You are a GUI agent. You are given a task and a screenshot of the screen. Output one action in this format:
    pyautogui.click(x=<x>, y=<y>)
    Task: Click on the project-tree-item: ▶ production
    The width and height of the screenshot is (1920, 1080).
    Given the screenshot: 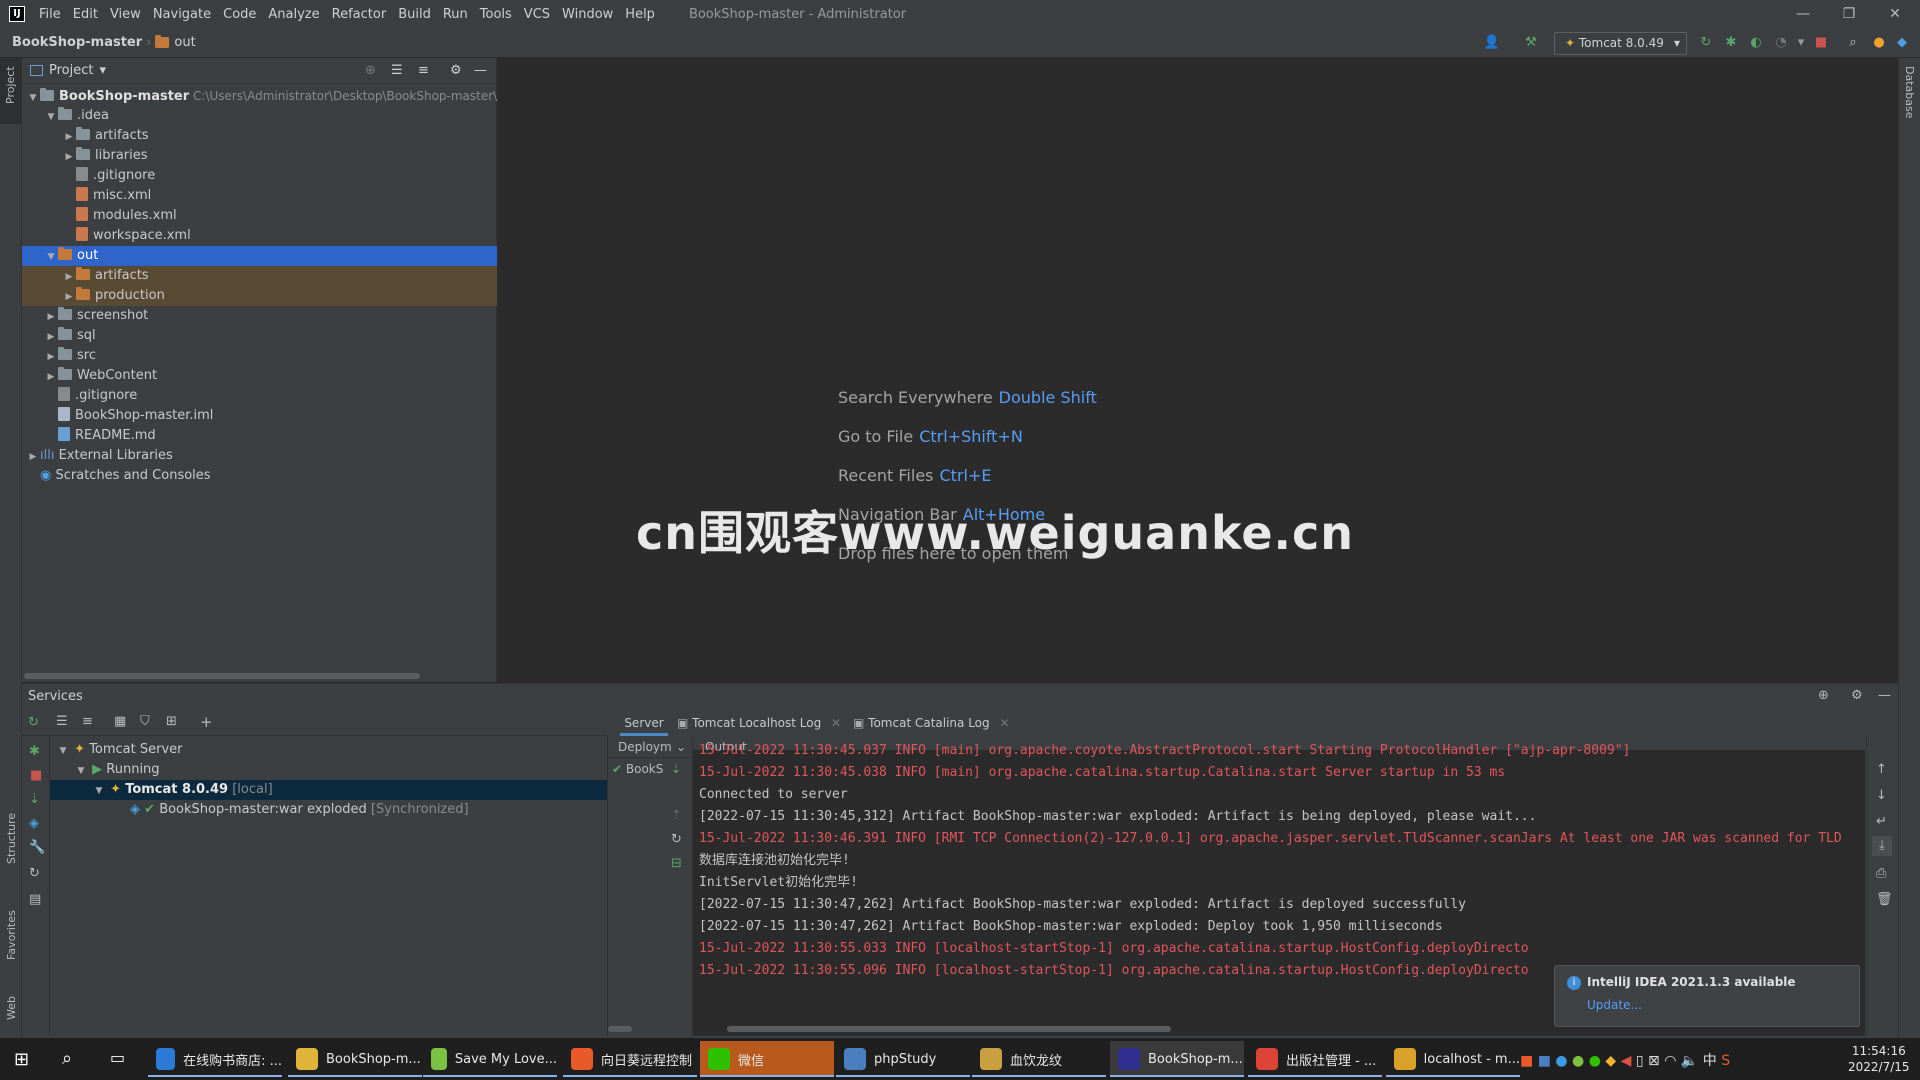 What is the action you would take?
    pyautogui.click(x=259, y=296)
    